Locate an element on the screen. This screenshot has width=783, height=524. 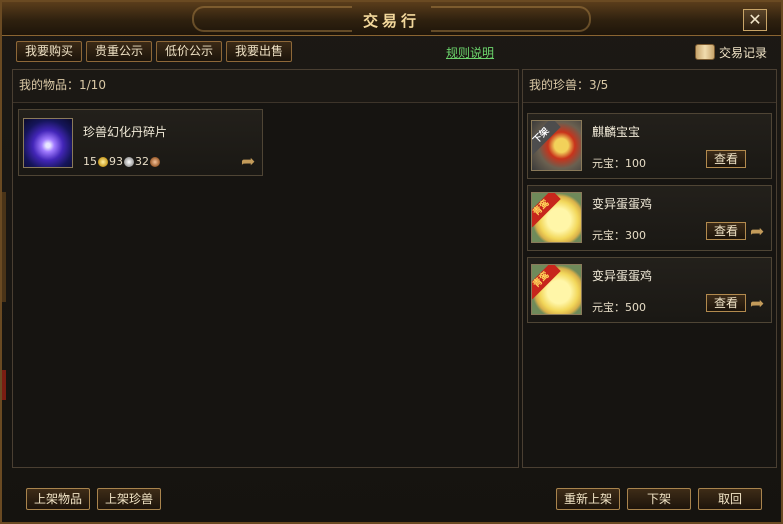
tab-lowprice-notice: 低价公示 is located at coordinates (189, 51).